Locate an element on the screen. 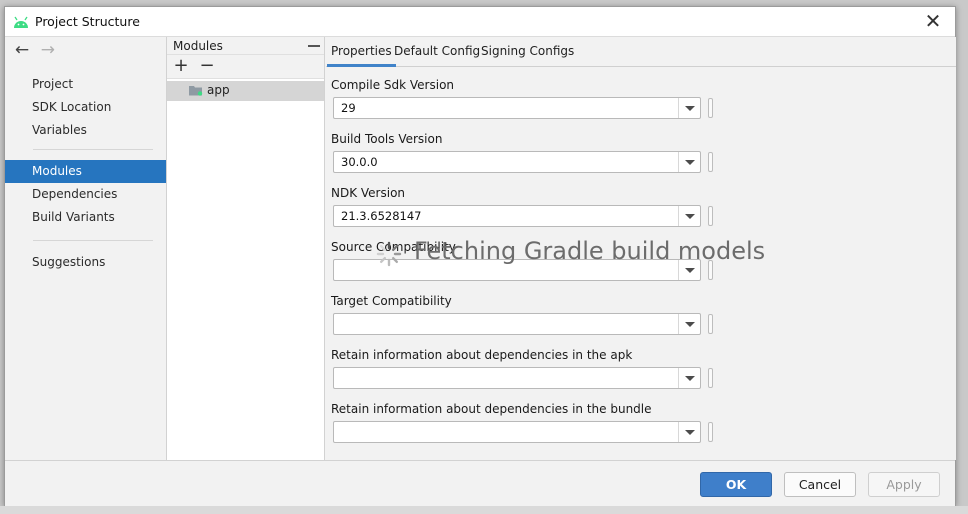 This screenshot has height=514, width=968. retain-bundle-combo is located at coordinates (517, 432).